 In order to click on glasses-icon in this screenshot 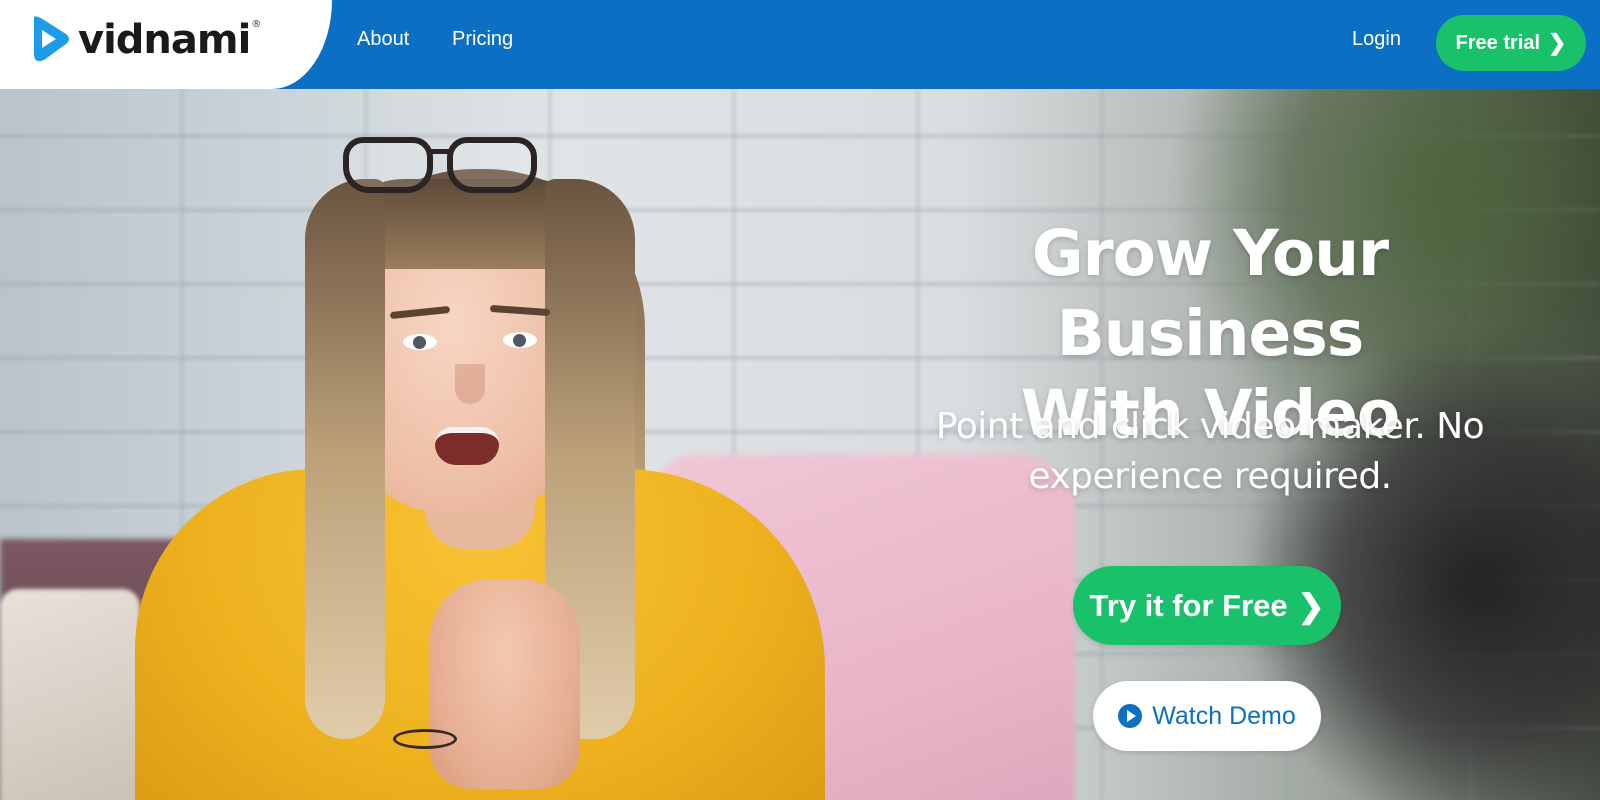, I will do `click(440, 160)`.